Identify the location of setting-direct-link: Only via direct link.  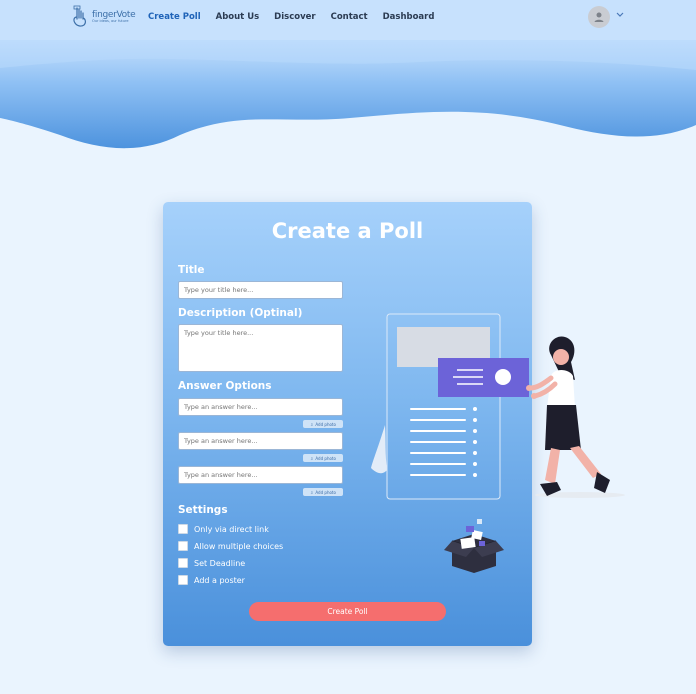
(223, 529).